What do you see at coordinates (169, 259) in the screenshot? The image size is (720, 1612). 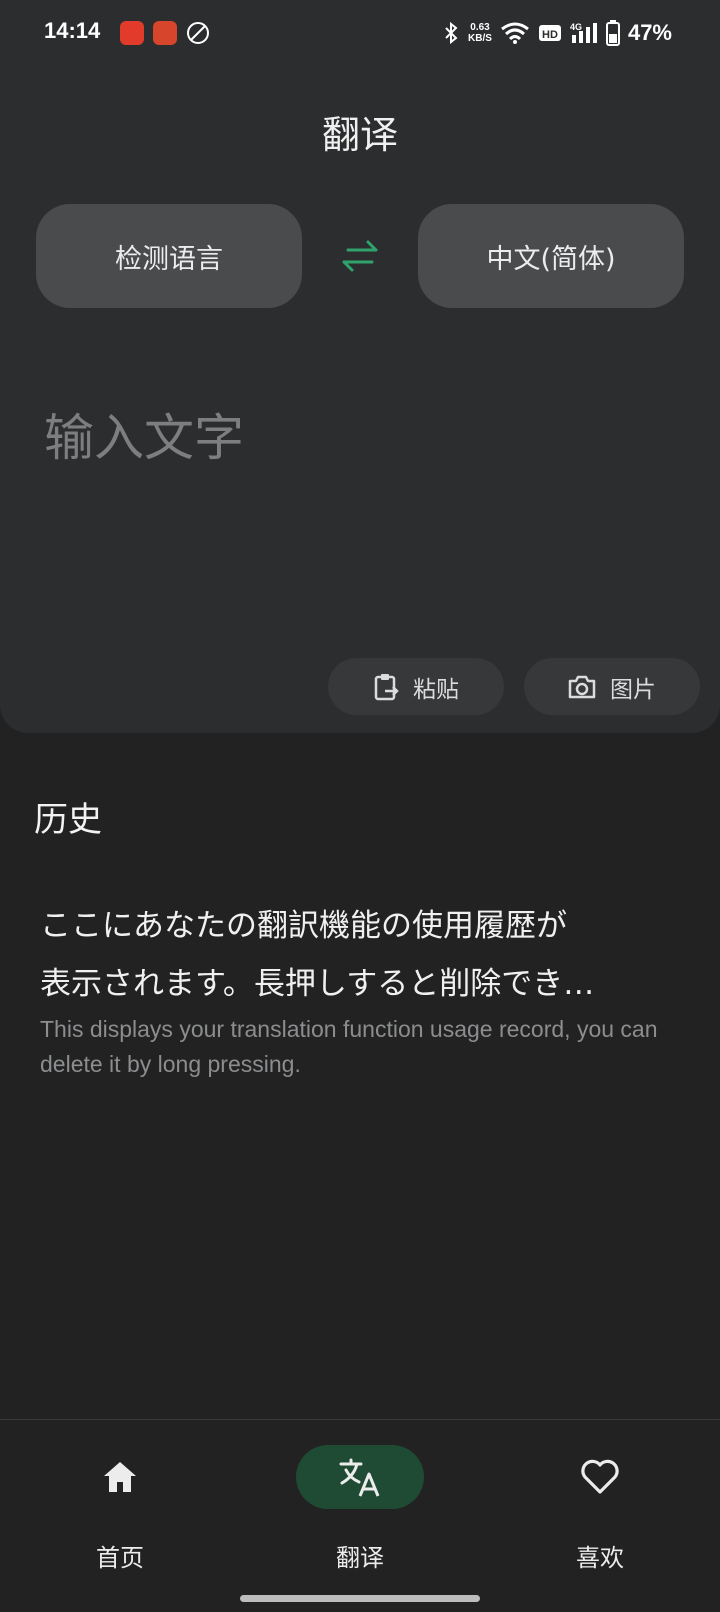 I see `source-language-label: 检测语言` at bounding box center [169, 259].